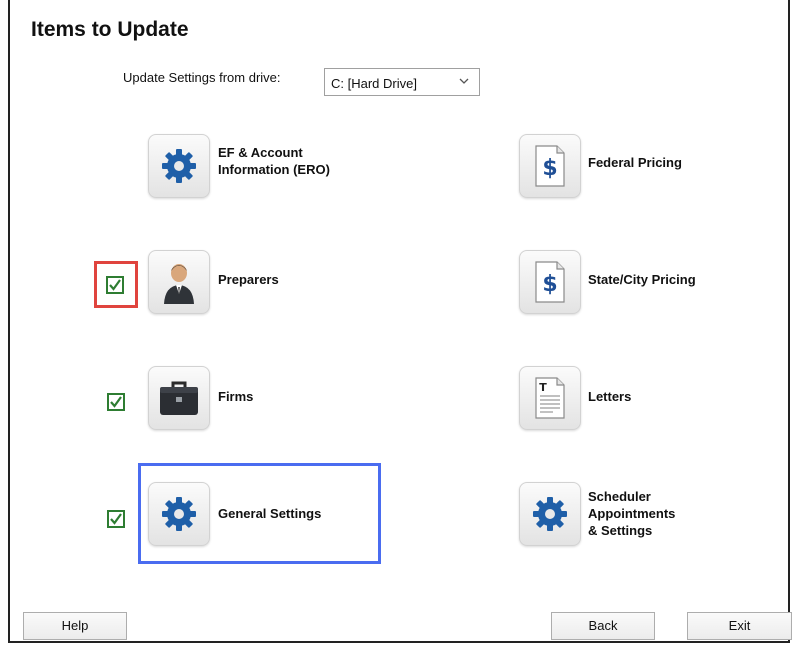 The image size is (795, 646). I want to click on letters-button: T, so click(550, 398).